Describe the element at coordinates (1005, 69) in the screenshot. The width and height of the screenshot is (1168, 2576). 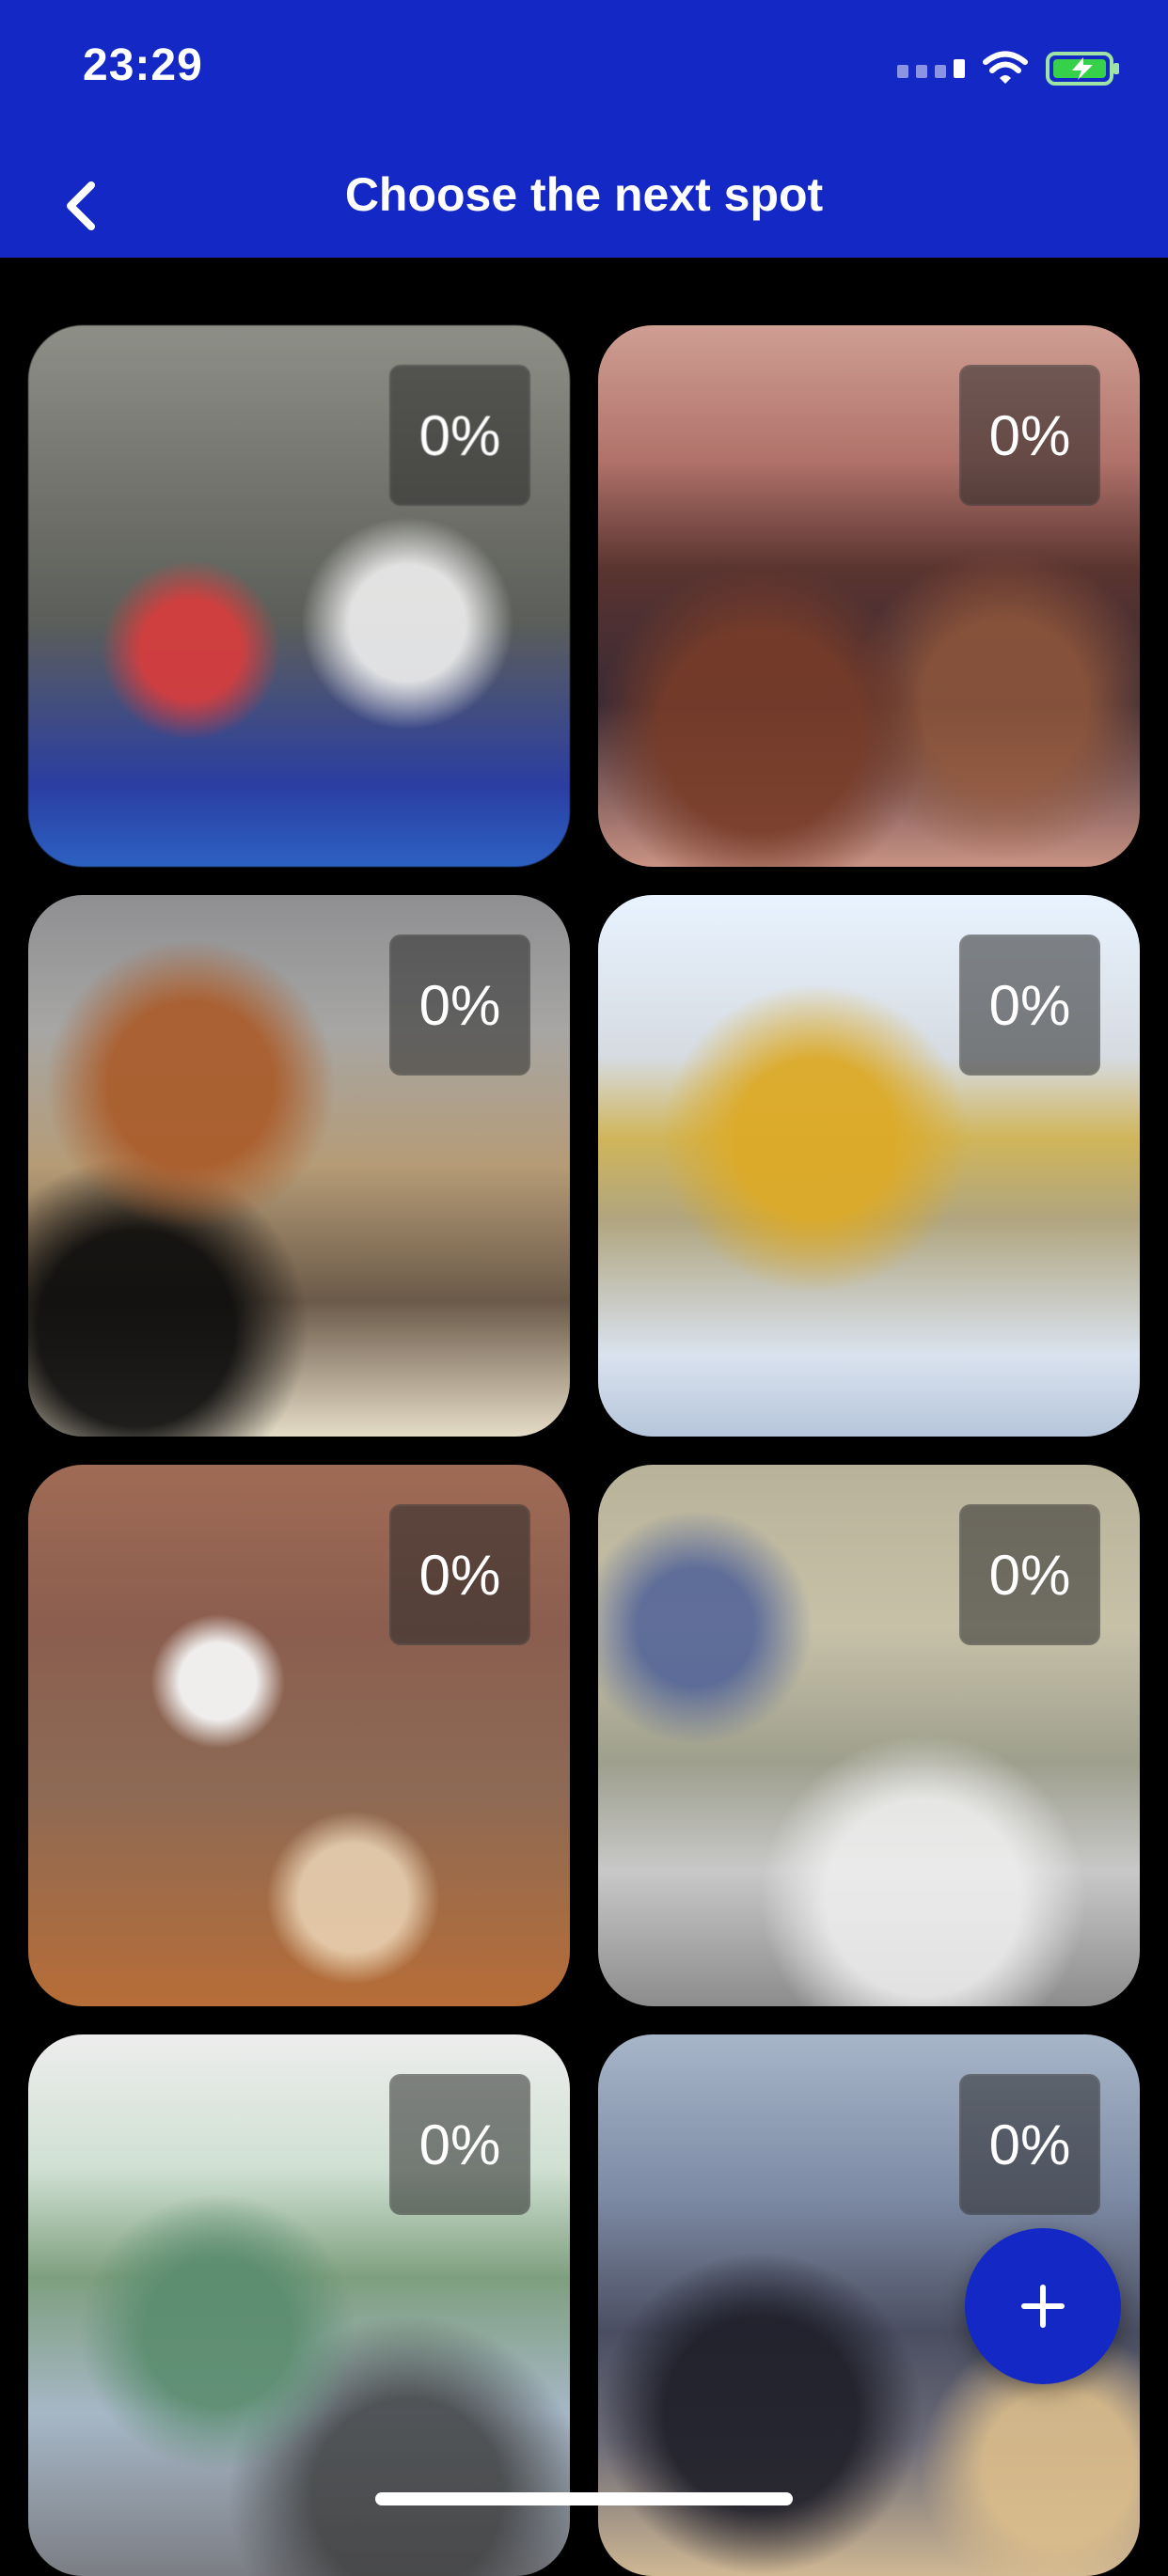
I see `wifi-icon` at that location.